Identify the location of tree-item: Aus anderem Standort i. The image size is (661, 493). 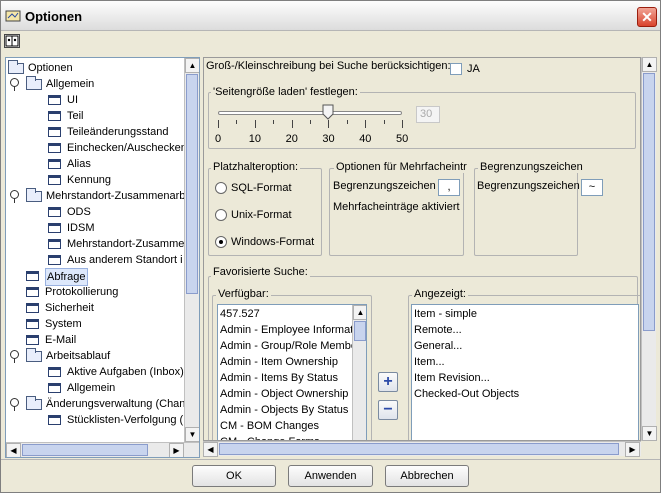
(95, 260).